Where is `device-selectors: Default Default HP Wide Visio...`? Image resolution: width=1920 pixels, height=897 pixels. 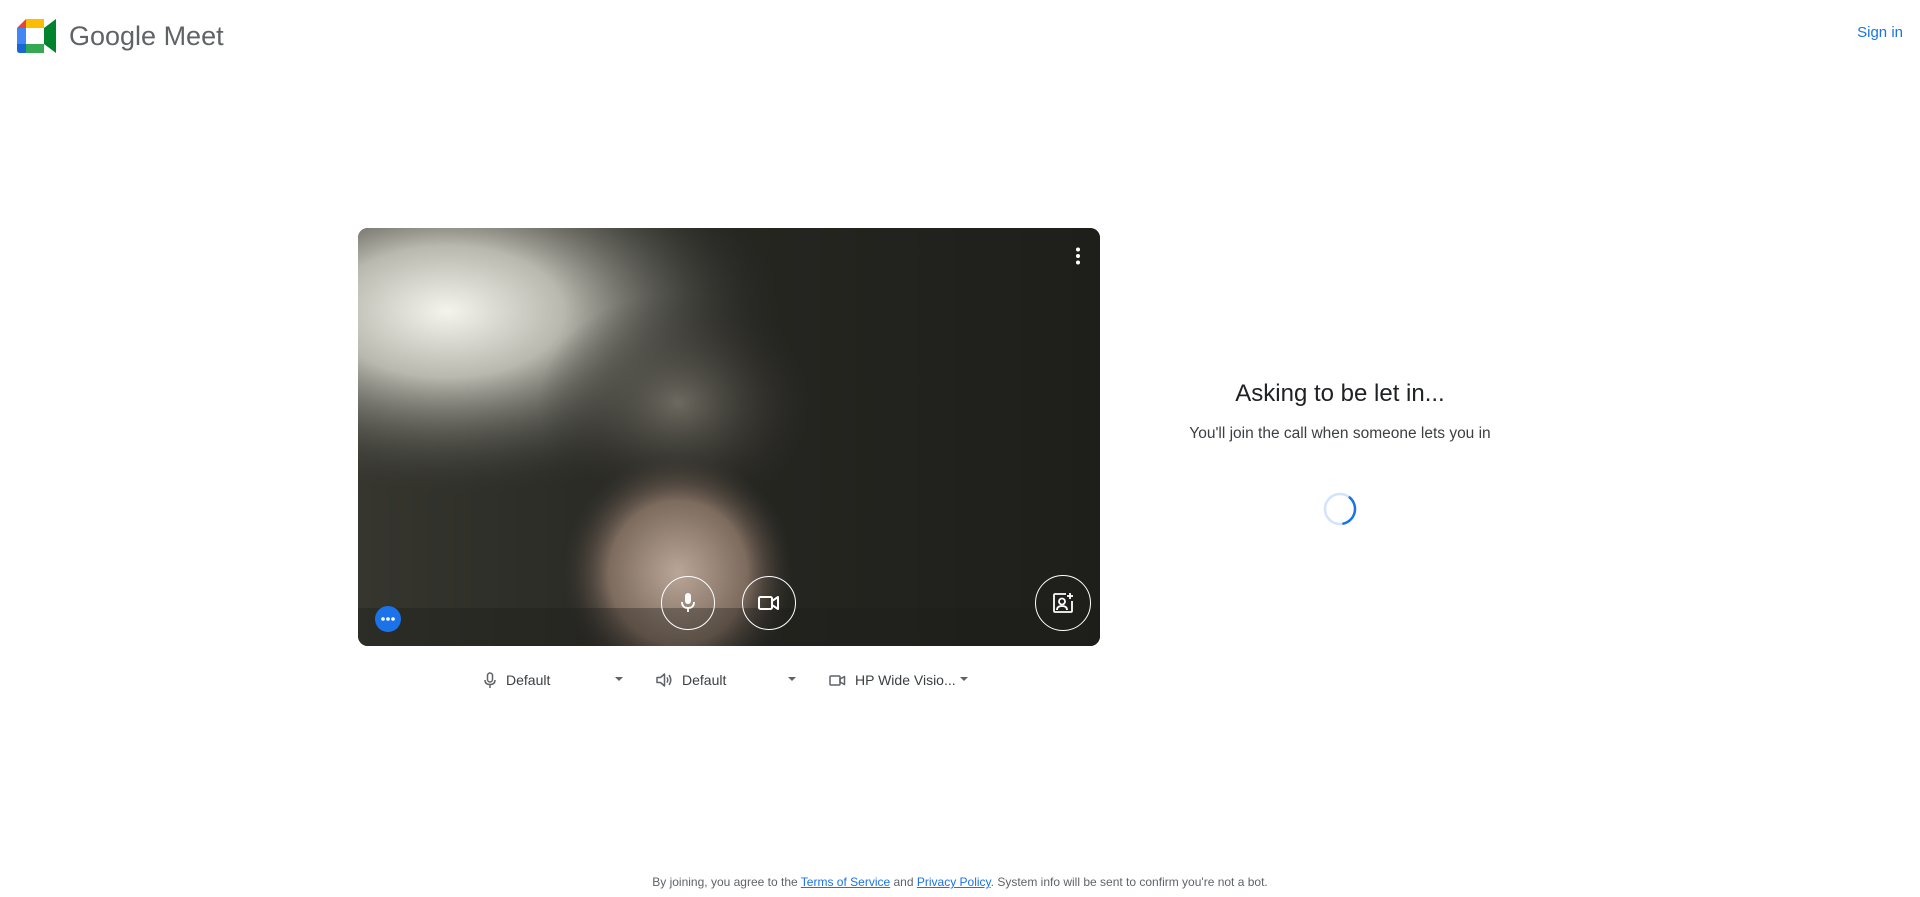
device-selectors: Default Default HP Wide Visio... is located at coordinates (960, 680).